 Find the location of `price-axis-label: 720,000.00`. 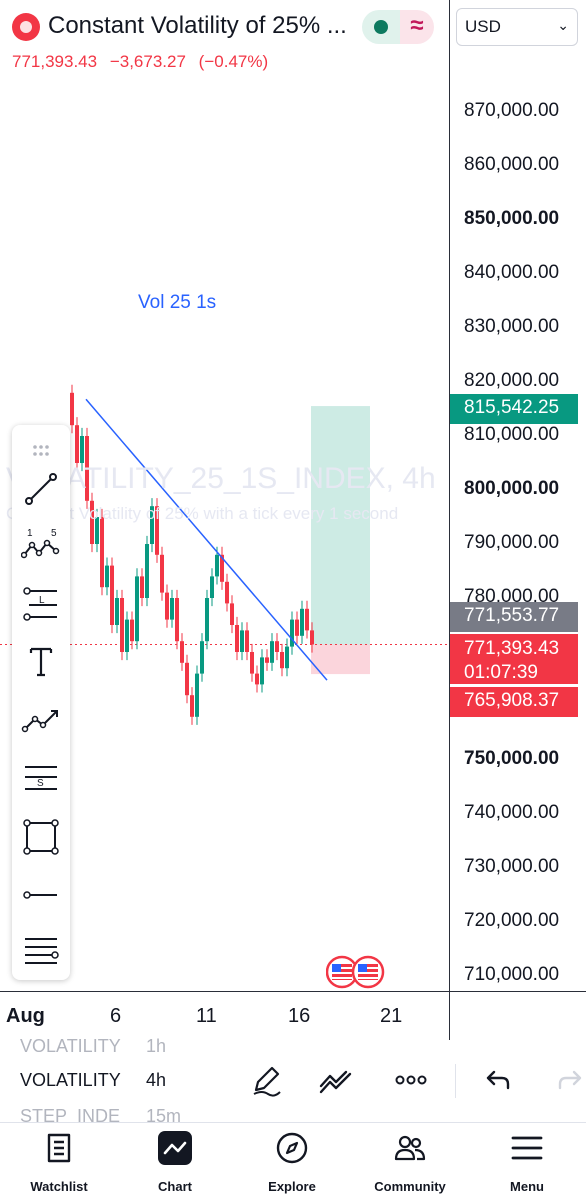

price-axis-label: 720,000.00 is located at coordinates (512, 920).